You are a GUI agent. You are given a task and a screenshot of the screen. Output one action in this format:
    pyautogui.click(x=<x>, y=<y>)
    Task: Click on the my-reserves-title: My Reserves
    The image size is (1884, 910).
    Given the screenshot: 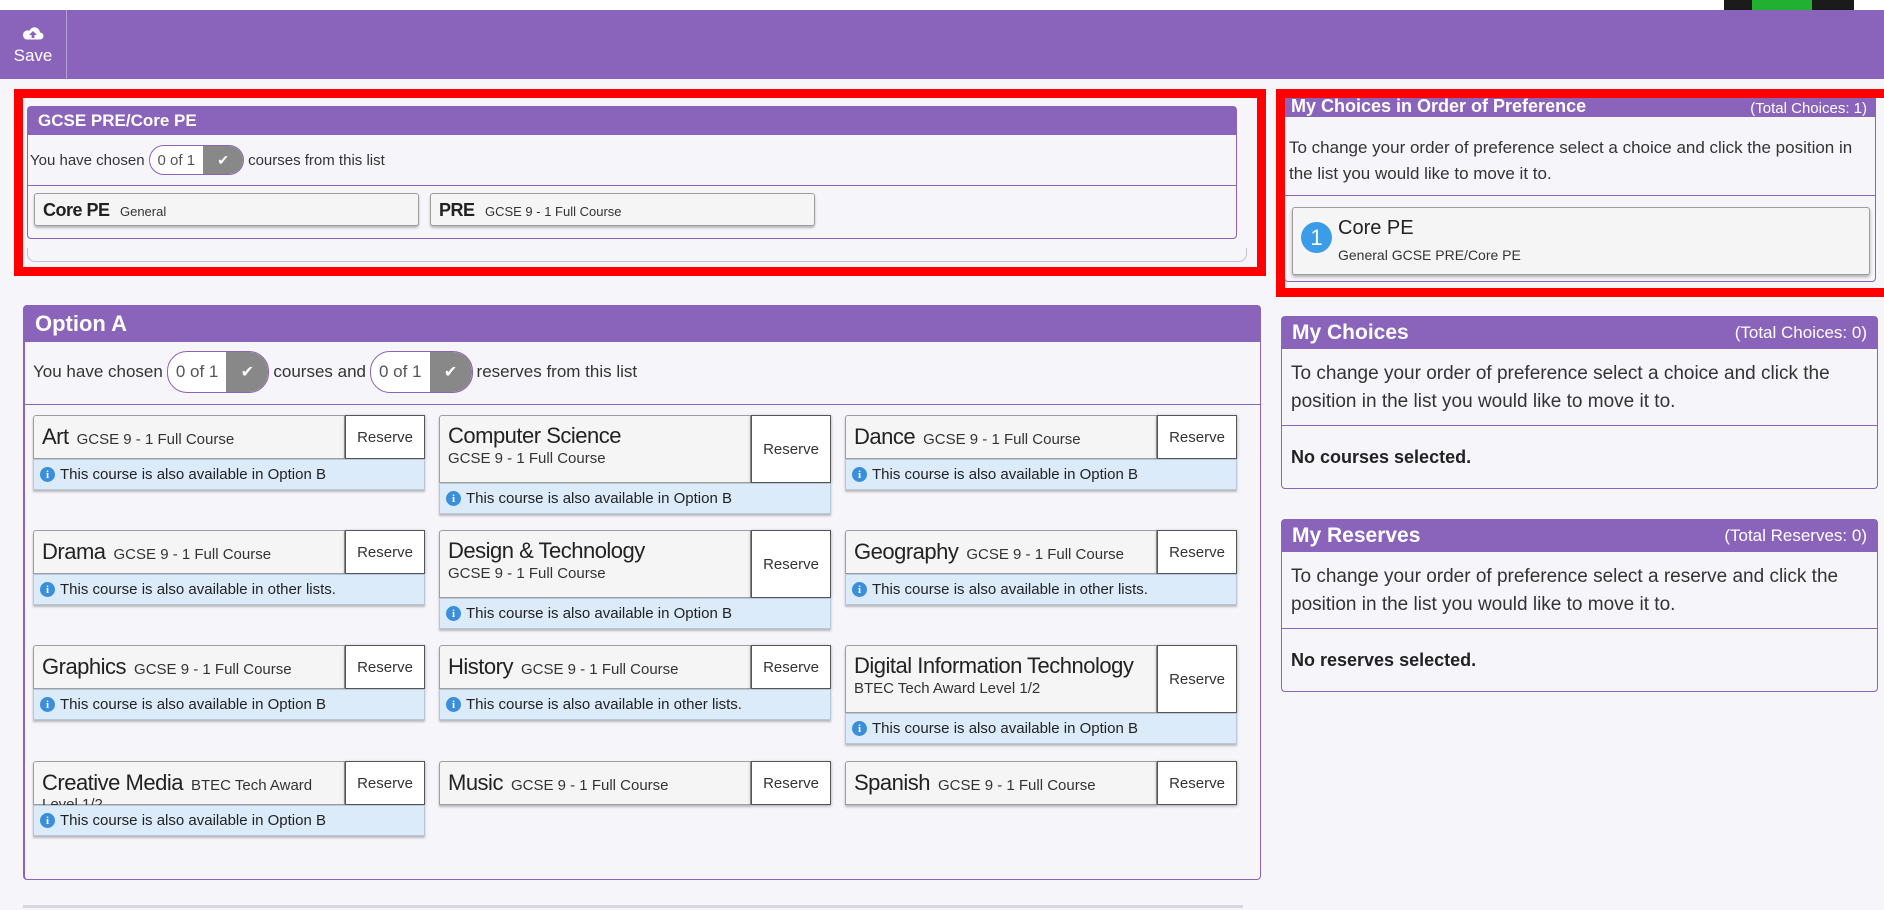 What is the action you would take?
    pyautogui.click(x=1356, y=535)
    